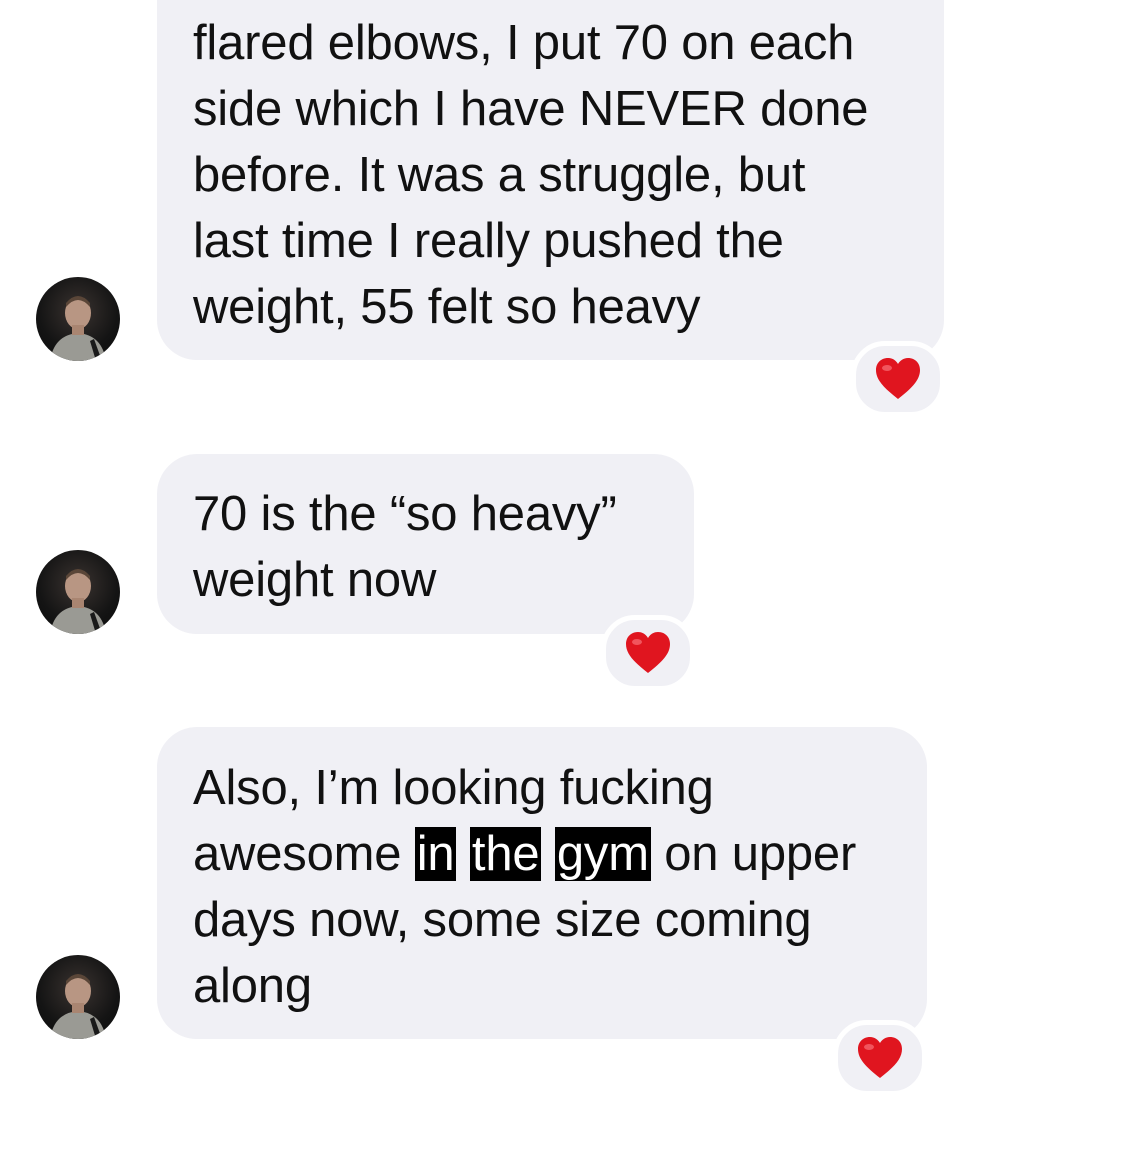 This screenshot has height=1158, width=1125. Describe the element at coordinates (524, 43) in the screenshot. I see `message-line: flared elbows, I put 70 on each` at that location.